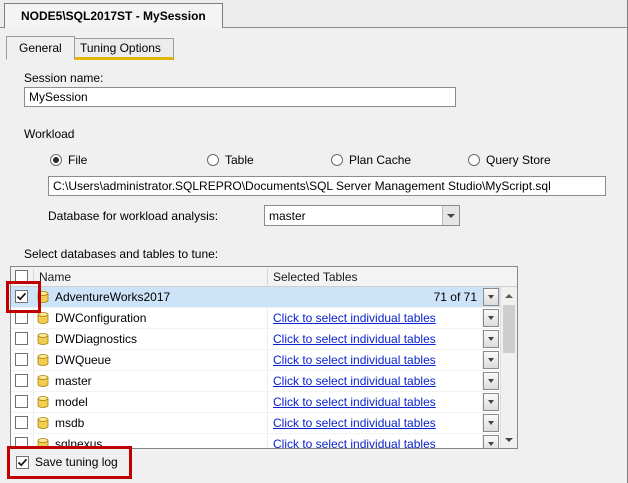  I want to click on table-row: master Click to select individual tables, so click(255, 381).